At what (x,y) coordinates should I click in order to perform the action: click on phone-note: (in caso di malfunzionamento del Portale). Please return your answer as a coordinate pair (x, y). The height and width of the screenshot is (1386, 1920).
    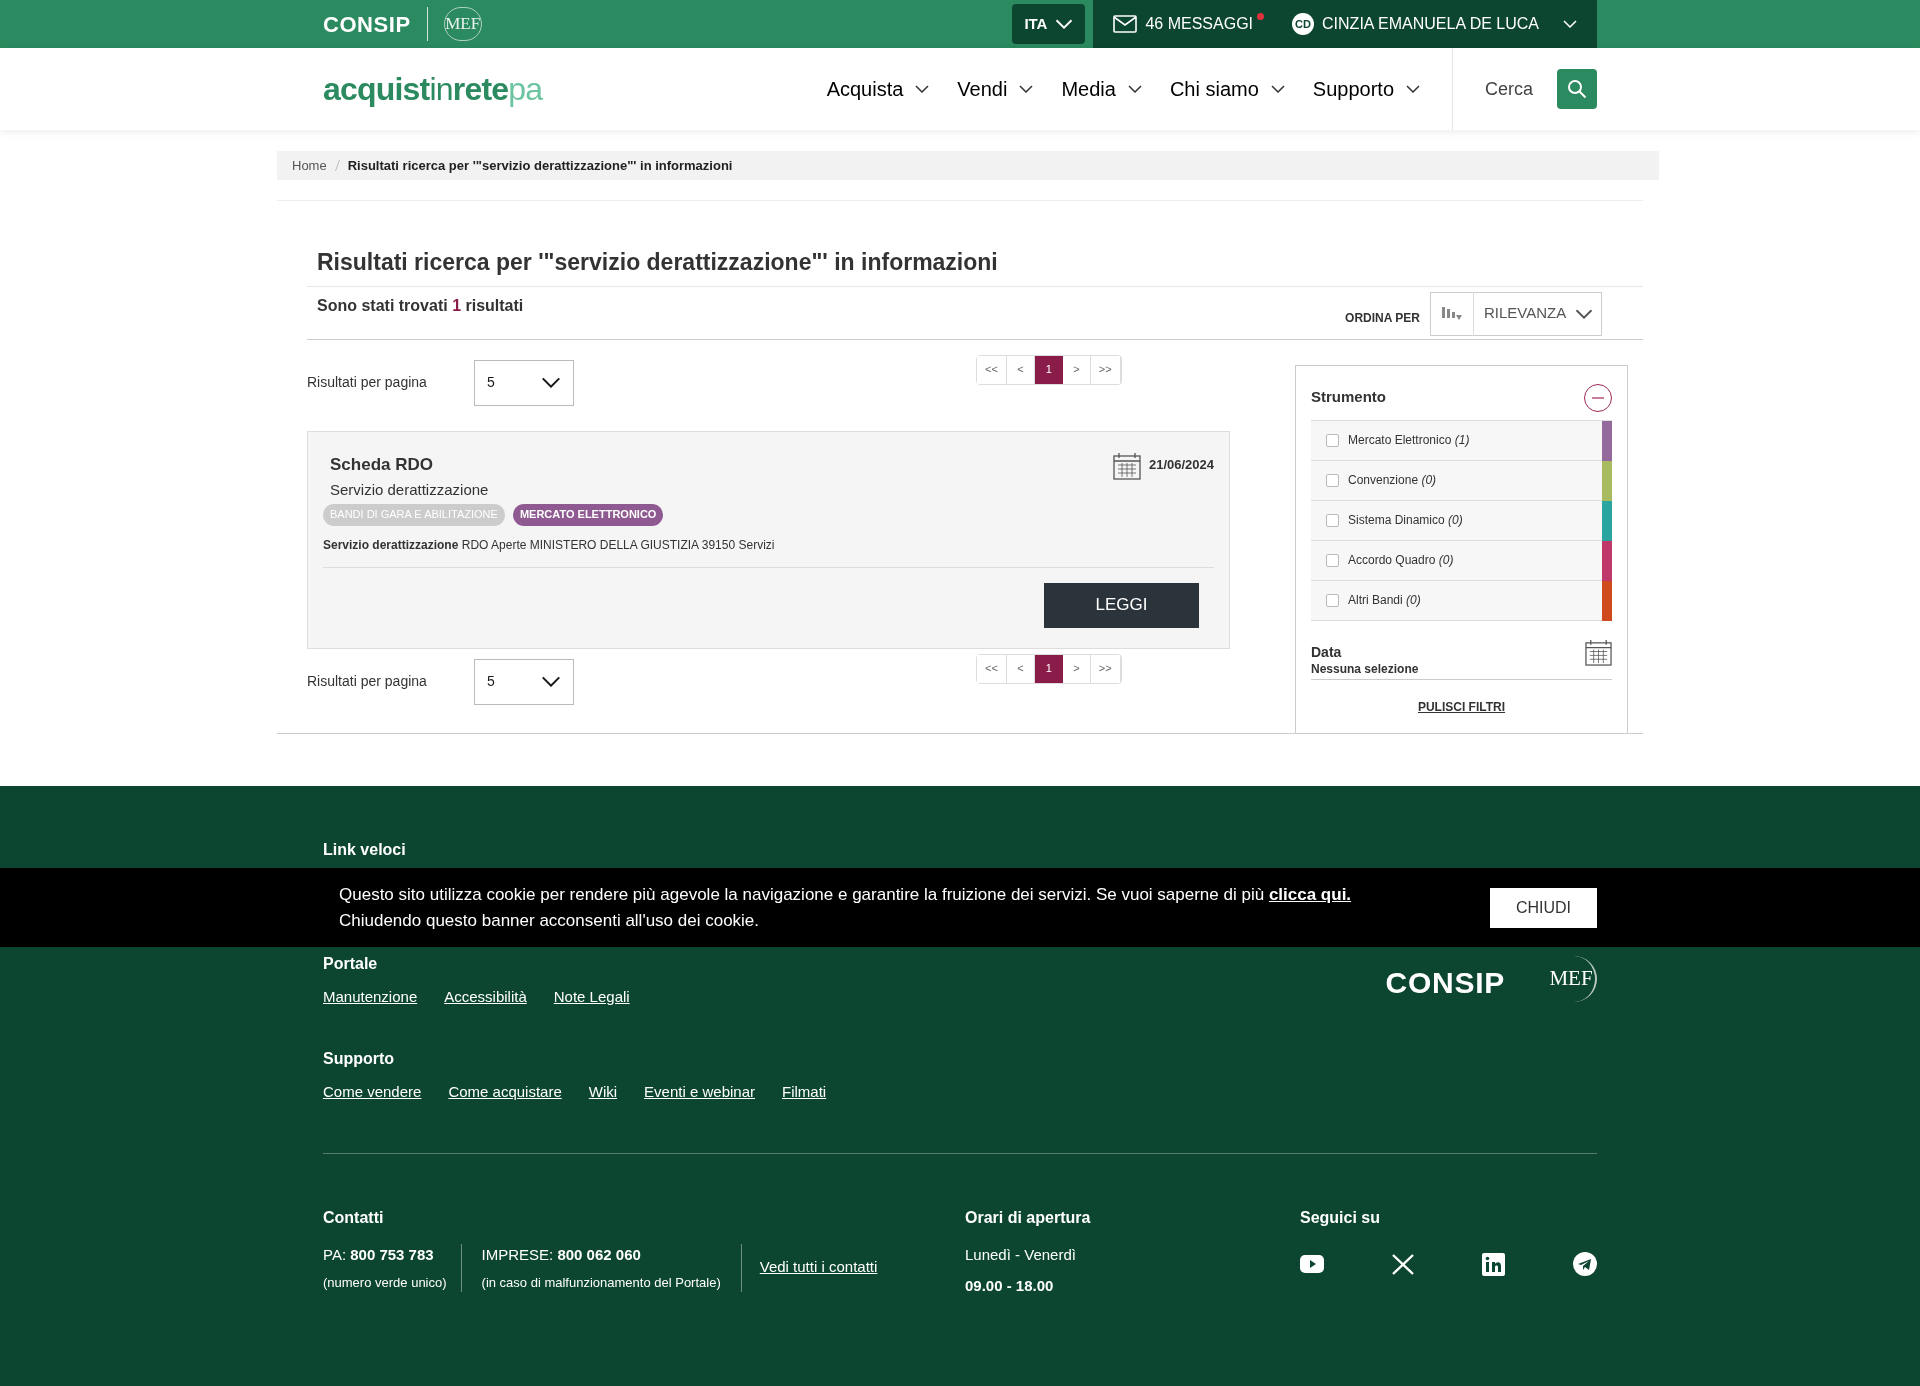
    Looking at the image, I should click on (601, 1282).